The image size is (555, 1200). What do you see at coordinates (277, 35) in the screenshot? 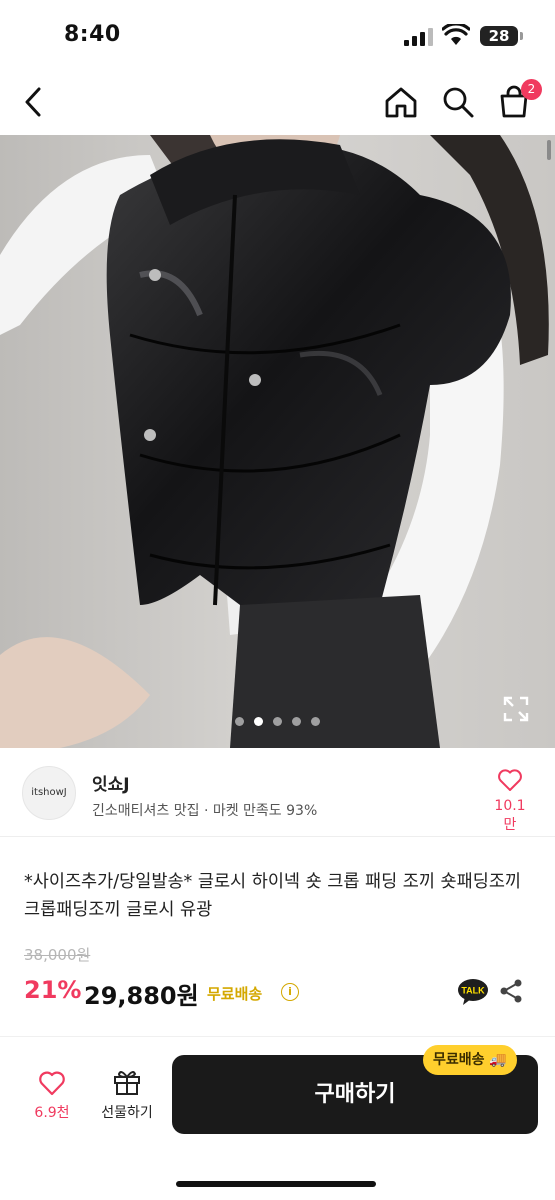
I see `status-bar: 8:40 28` at bounding box center [277, 35].